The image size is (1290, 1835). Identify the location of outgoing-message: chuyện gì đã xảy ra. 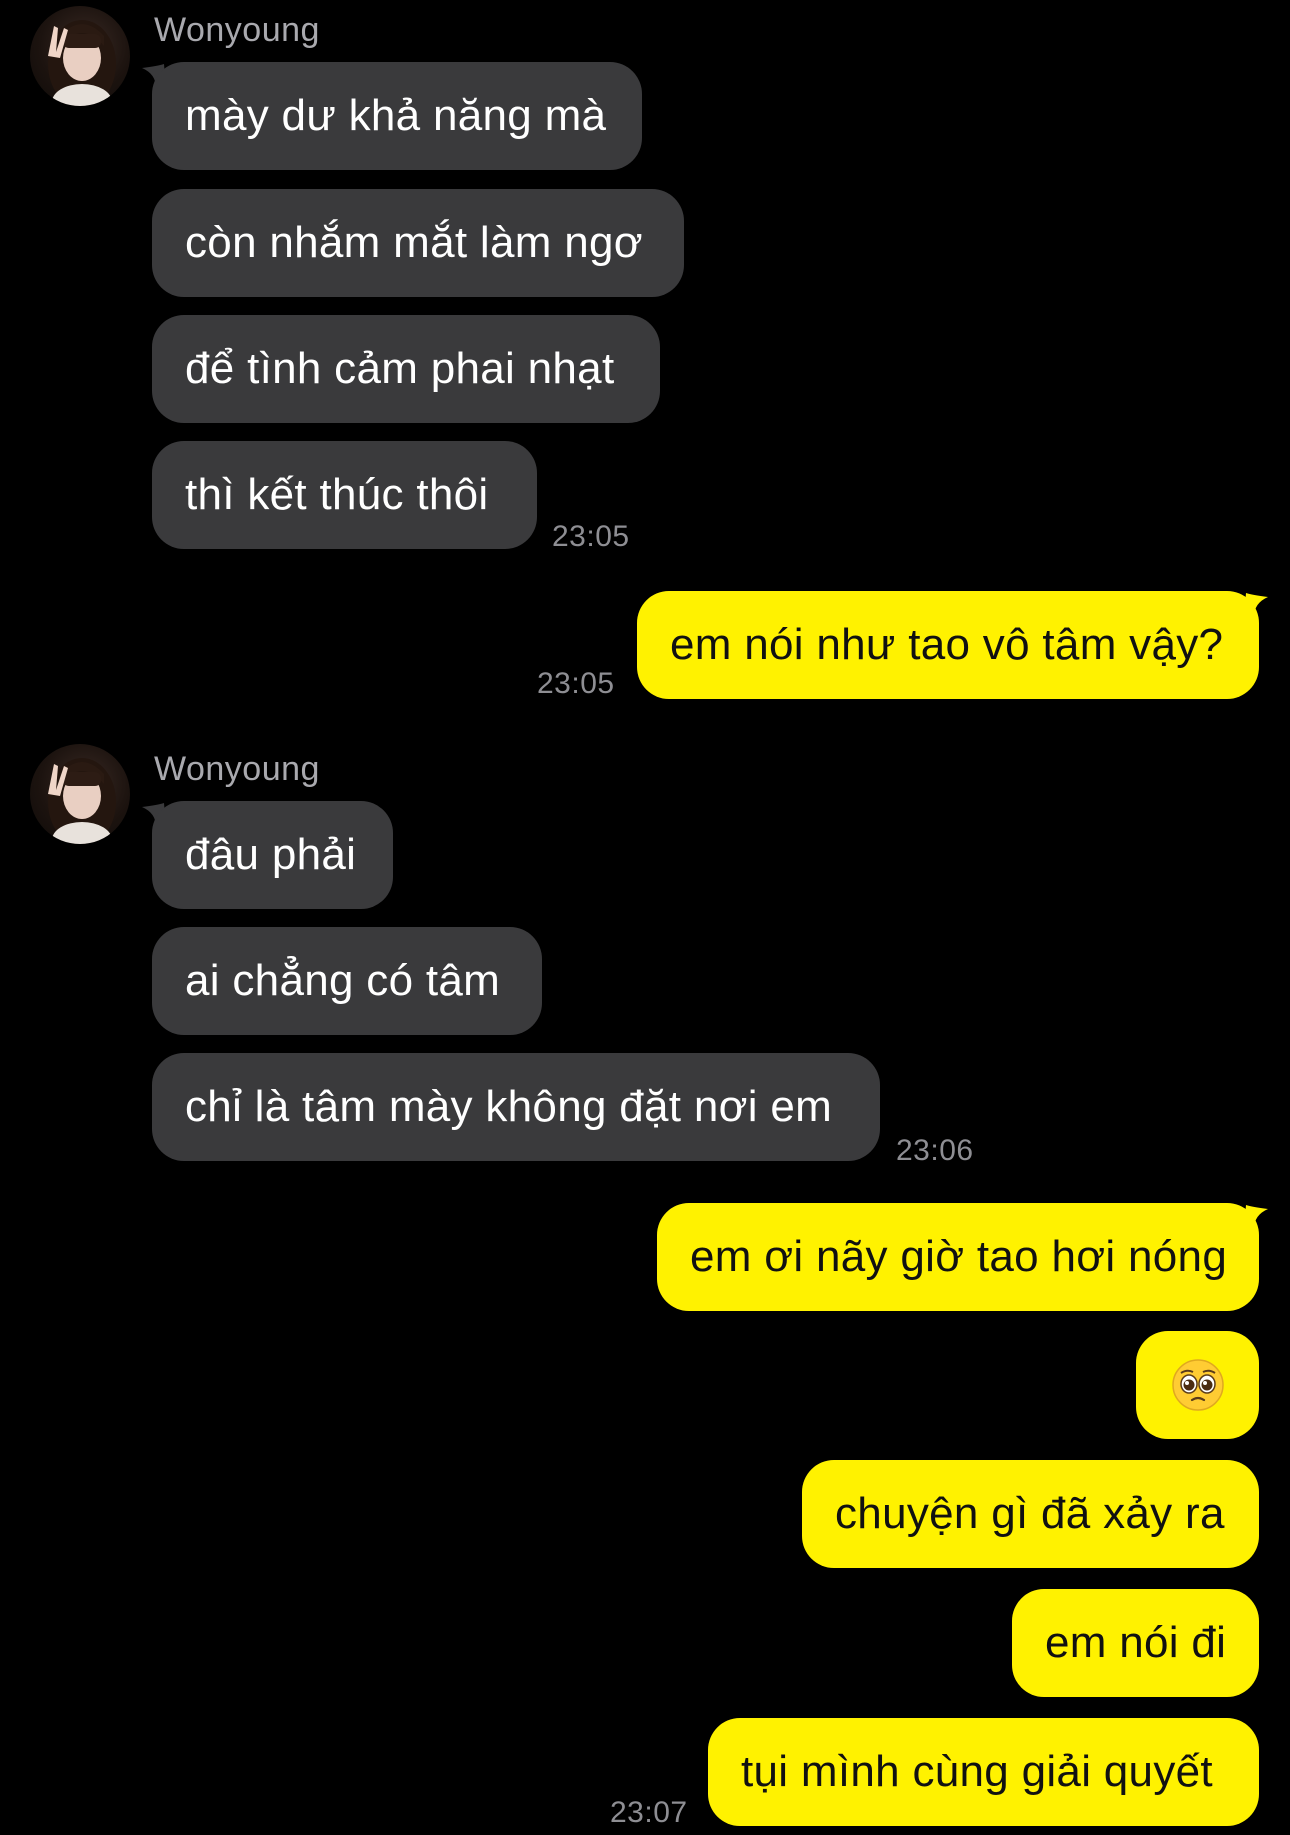
(1030, 1514).